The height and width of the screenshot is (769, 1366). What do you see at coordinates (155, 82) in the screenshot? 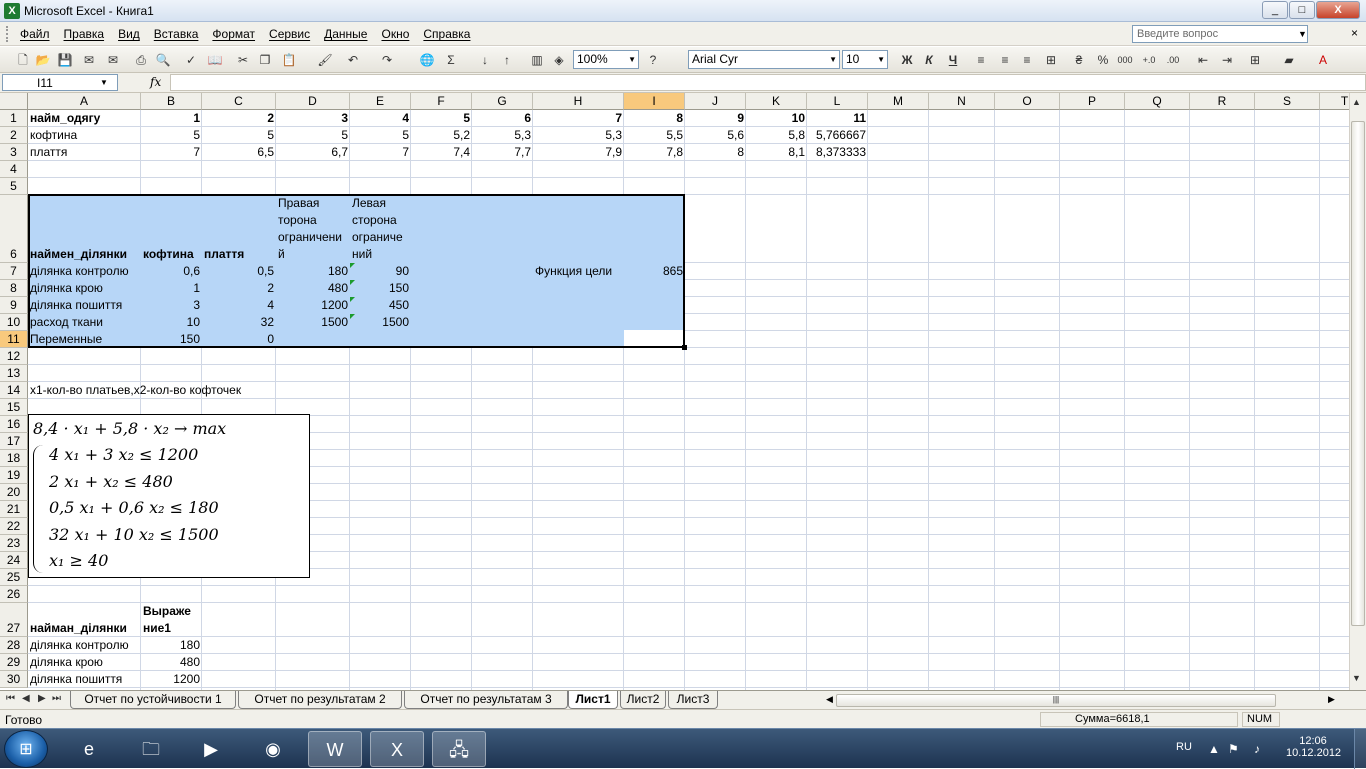
I see `fx-icon: fx` at bounding box center [155, 82].